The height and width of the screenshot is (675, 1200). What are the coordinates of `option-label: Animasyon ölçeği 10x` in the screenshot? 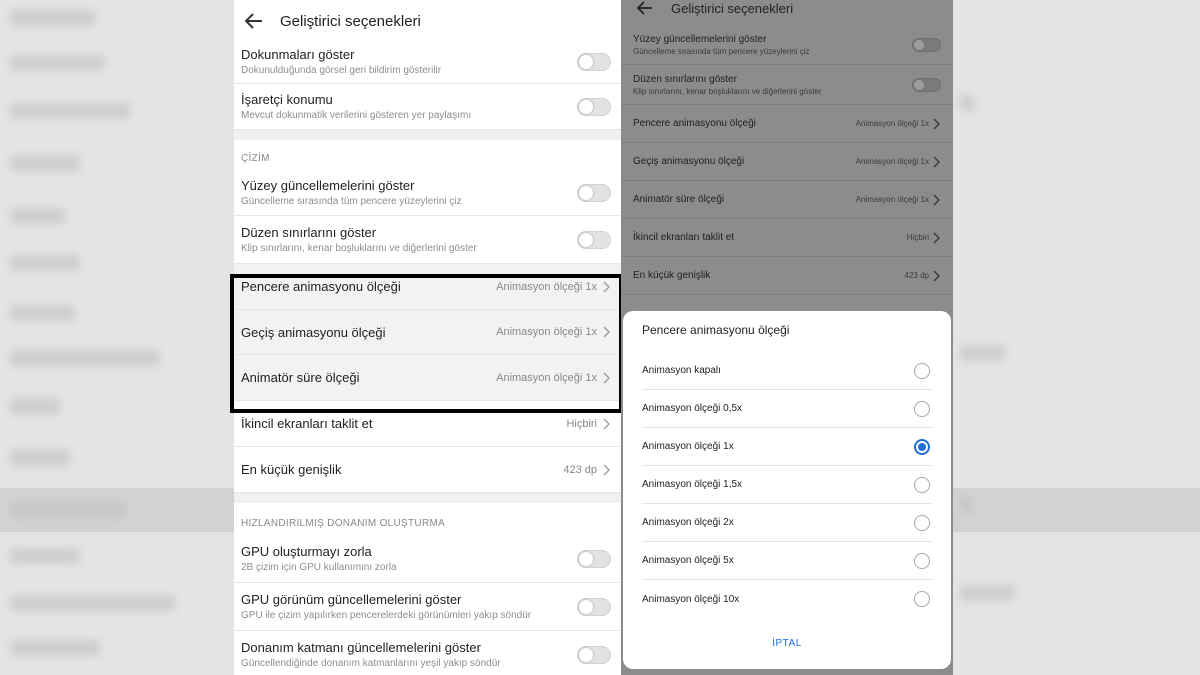 It's located at (691, 599).